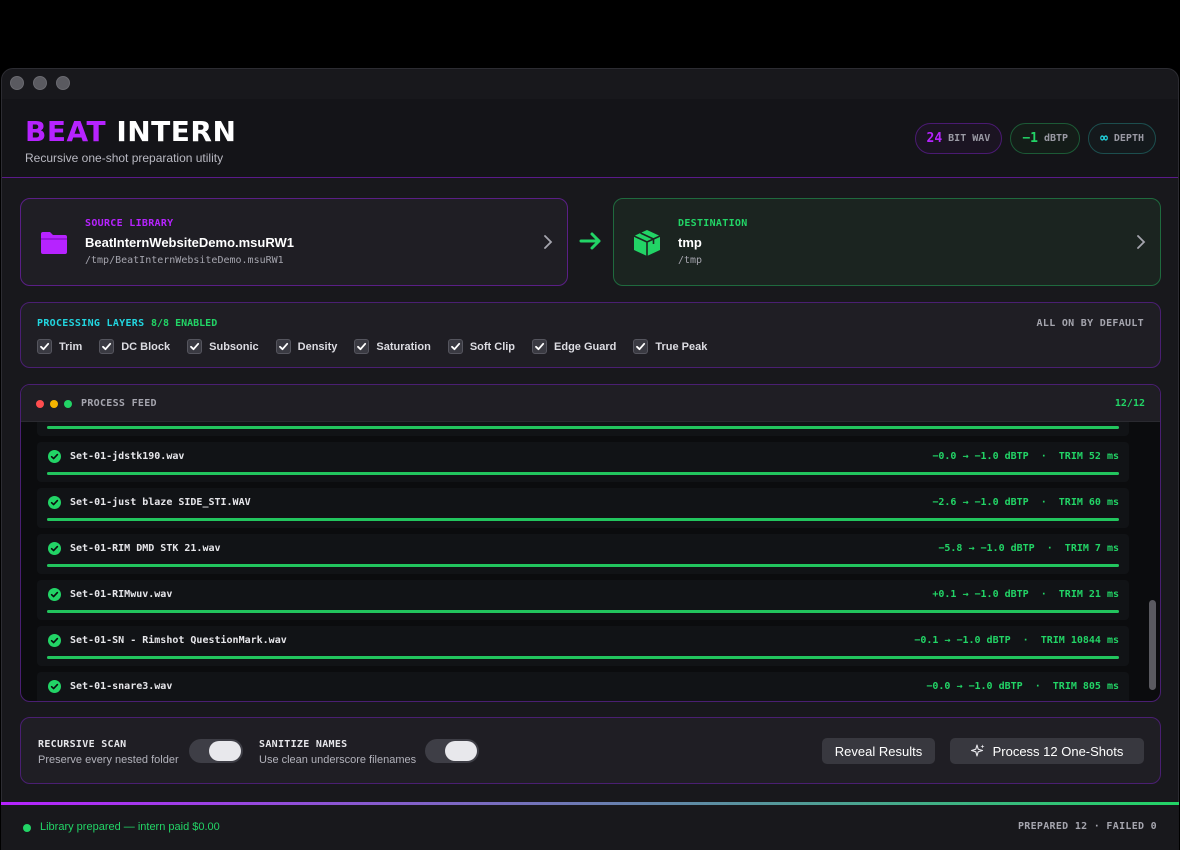 This screenshot has height=850, width=1180. What do you see at coordinates (190, 242) in the screenshot?
I see `source-name: BeatInternWebsiteDemo.msuRW1` at bounding box center [190, 242].